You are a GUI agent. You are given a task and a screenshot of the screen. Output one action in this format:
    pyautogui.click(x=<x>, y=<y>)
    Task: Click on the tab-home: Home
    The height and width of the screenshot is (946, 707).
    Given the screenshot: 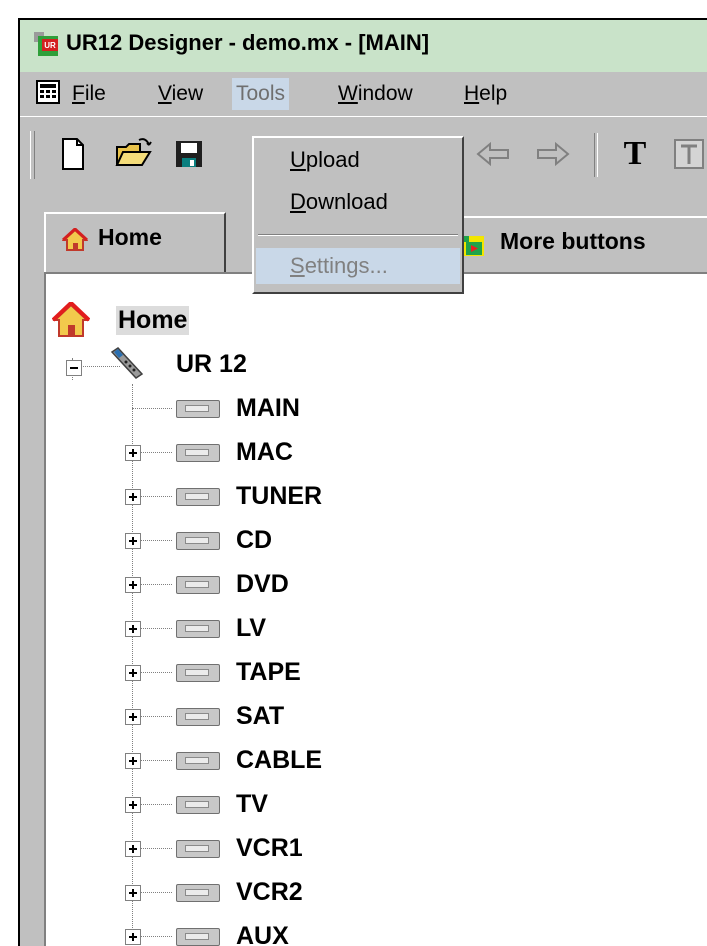 What is the action you would take?
    pyautogui.click(x=135, y=242)
    